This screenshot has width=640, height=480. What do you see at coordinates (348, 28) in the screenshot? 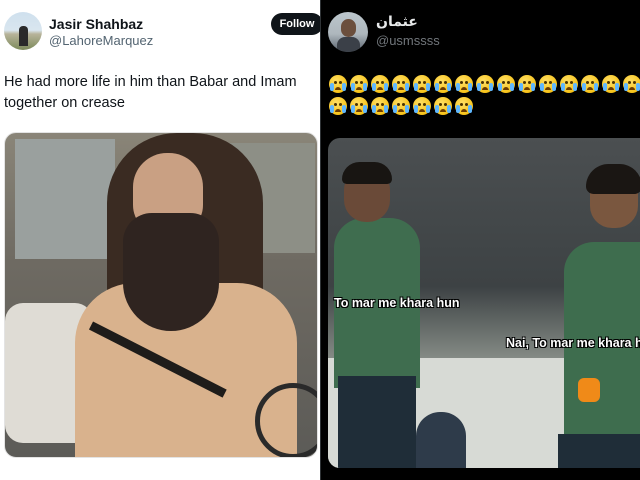
I see `avatar-head` at bounding box center [348, 28].